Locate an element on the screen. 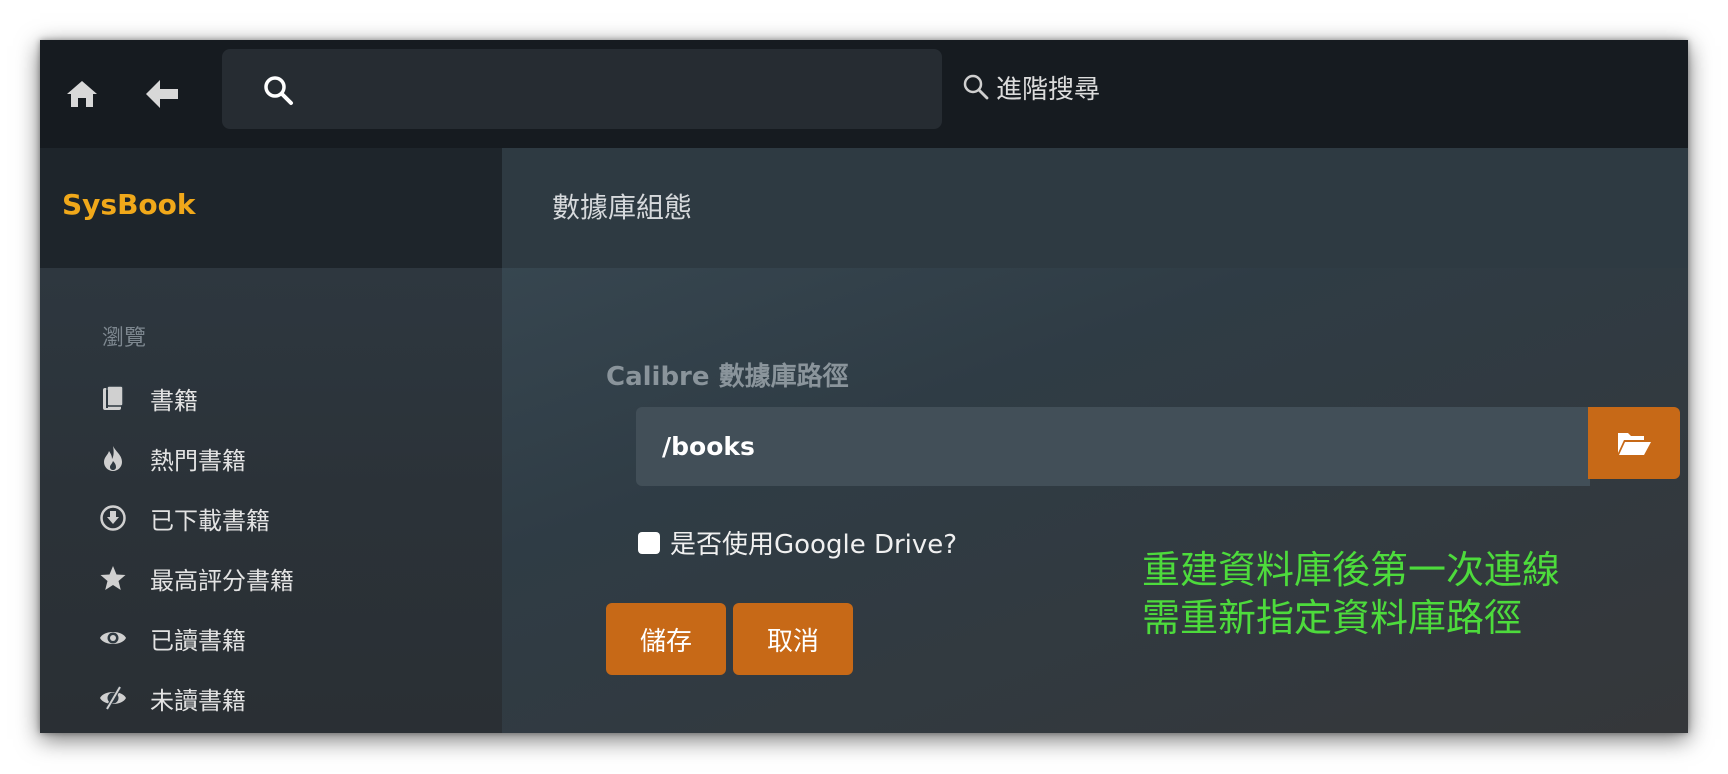 Image resolution: width=1728 pixels, height=774 pixels. annotation-line-1: 重建資料庫後第一次連線 is located at coordinates (1351, 570).